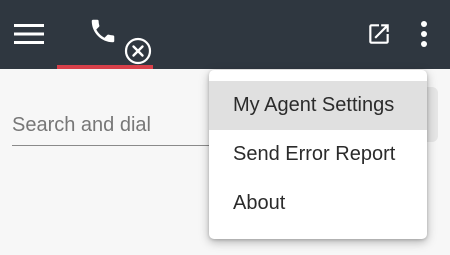 This screenshot has width=450, height=255. I want to click on popout-button, so click(379, 34).